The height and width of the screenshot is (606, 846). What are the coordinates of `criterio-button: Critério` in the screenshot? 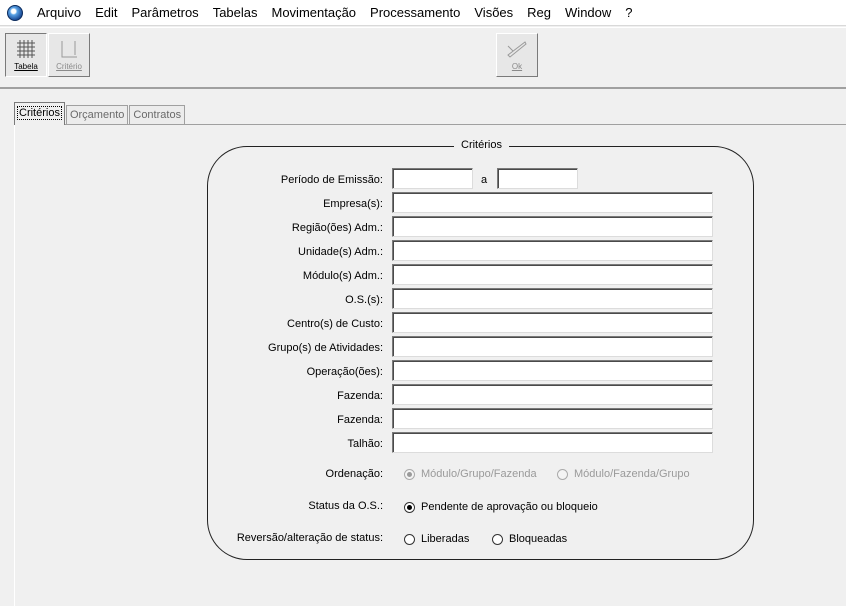 It's located at (69, 55).